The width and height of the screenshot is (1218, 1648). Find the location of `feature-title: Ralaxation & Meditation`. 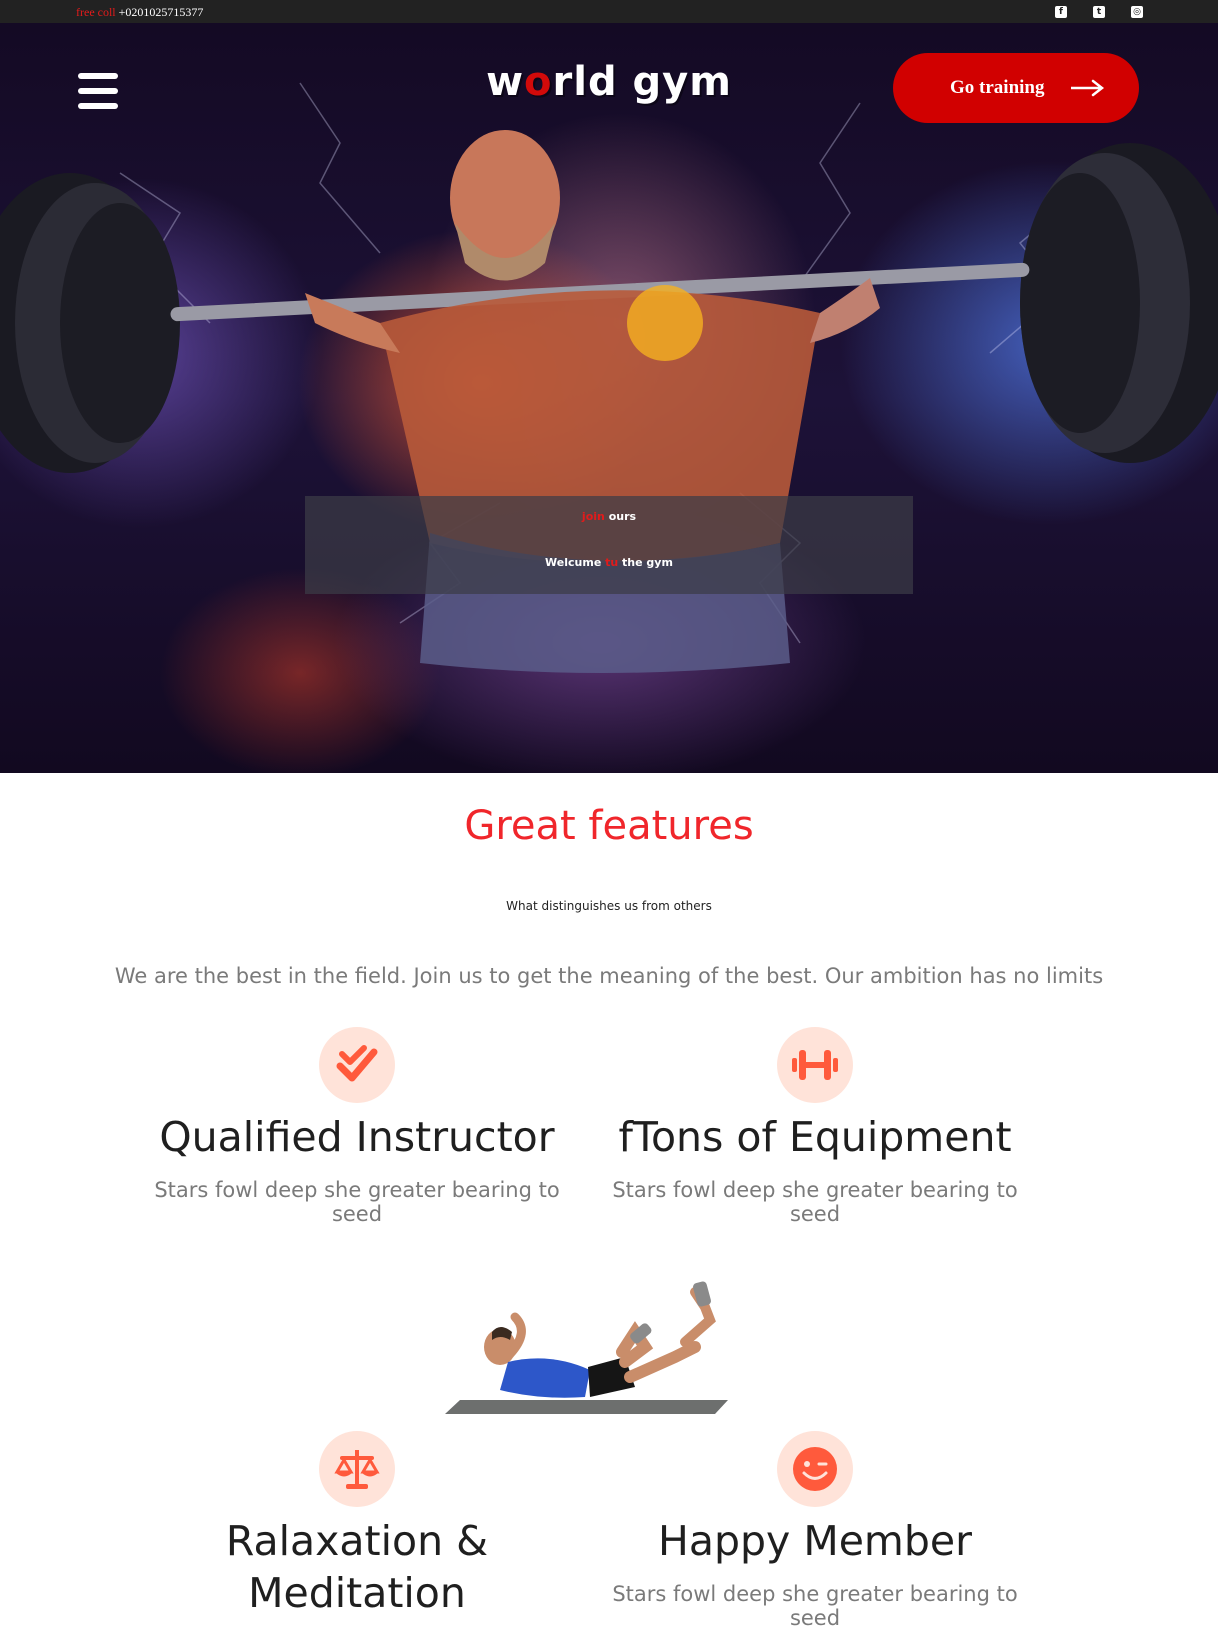

feature-title: Ralaxation & Meditation is located at coordinates (357, 1567).